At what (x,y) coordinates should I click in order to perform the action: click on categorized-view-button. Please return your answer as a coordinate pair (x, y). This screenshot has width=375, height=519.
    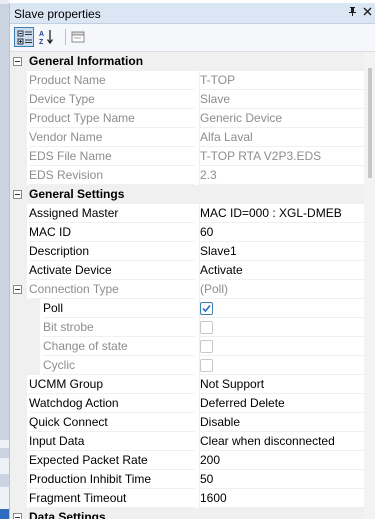
    Looking at the image, I should click on (24, 37).